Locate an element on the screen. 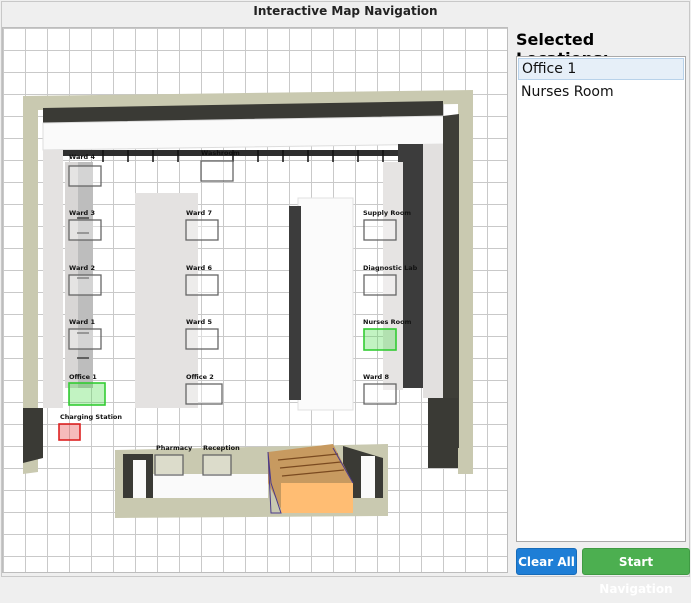 The width and height of the screenshot is (691, 603). window-title: Interactive Map Navigation is located at coordinates (345, 11).